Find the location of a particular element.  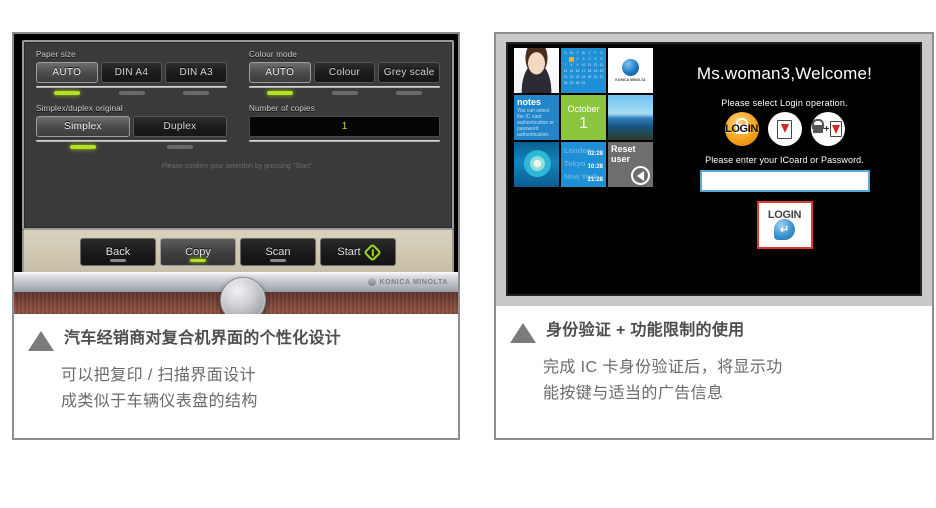

calendar-cell: 14 is located at coordinates (565, 71).